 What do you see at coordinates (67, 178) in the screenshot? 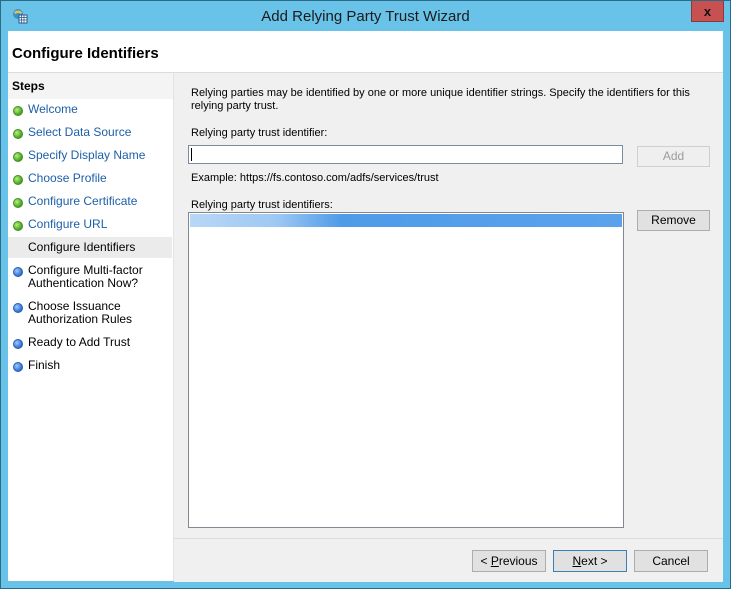
I see `step-label: Choose Profile` at bounding box center [67, 178].